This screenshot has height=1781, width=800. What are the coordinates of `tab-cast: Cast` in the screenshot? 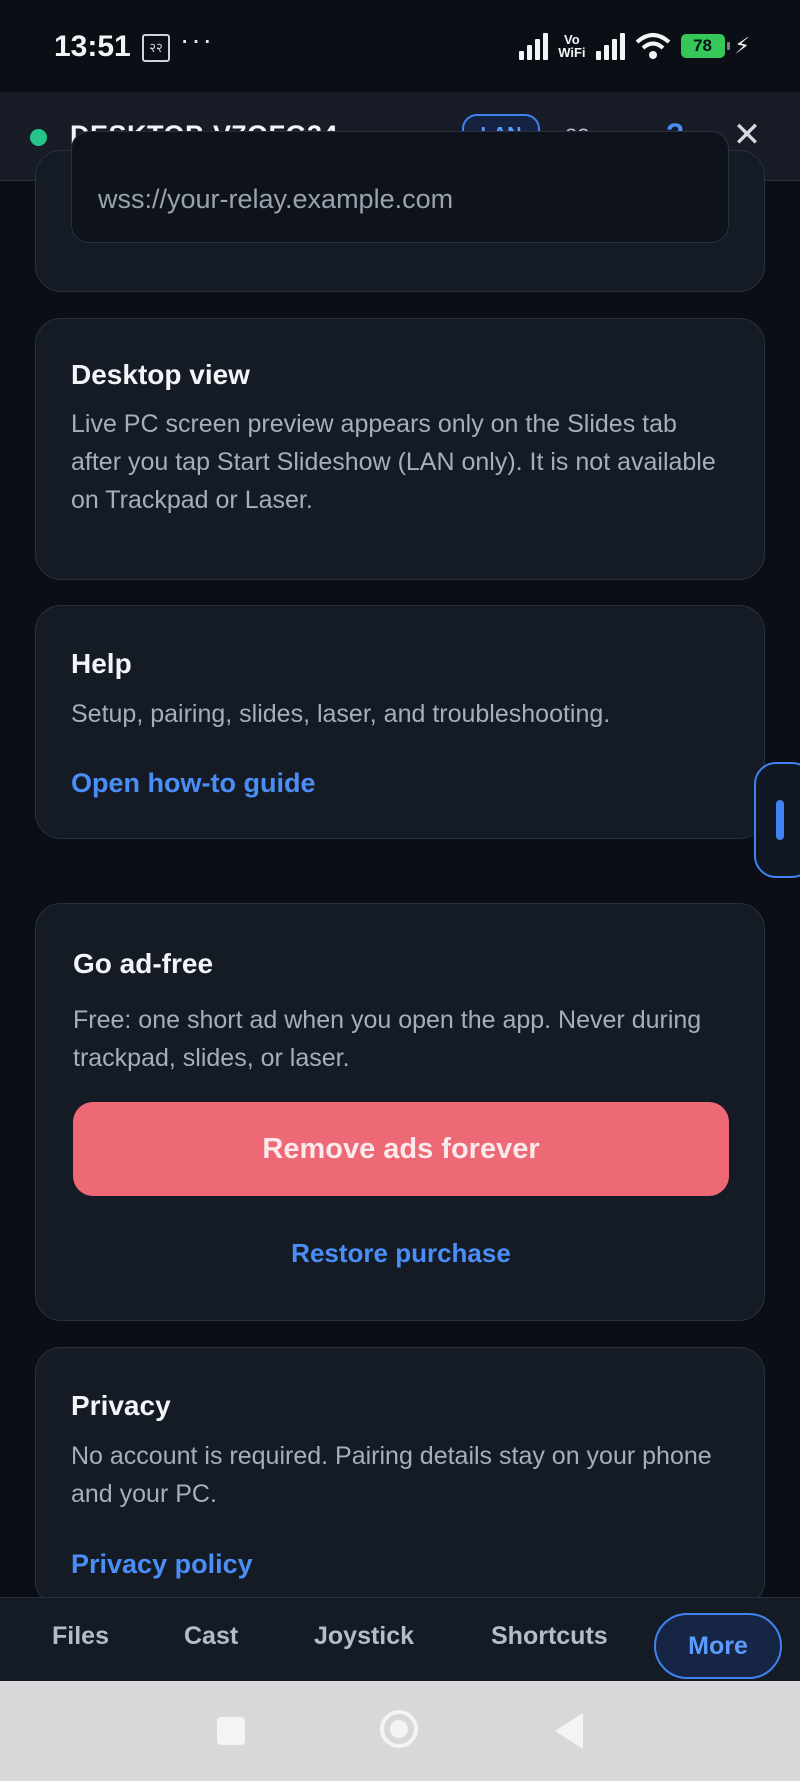 It's located at (211, 1636).